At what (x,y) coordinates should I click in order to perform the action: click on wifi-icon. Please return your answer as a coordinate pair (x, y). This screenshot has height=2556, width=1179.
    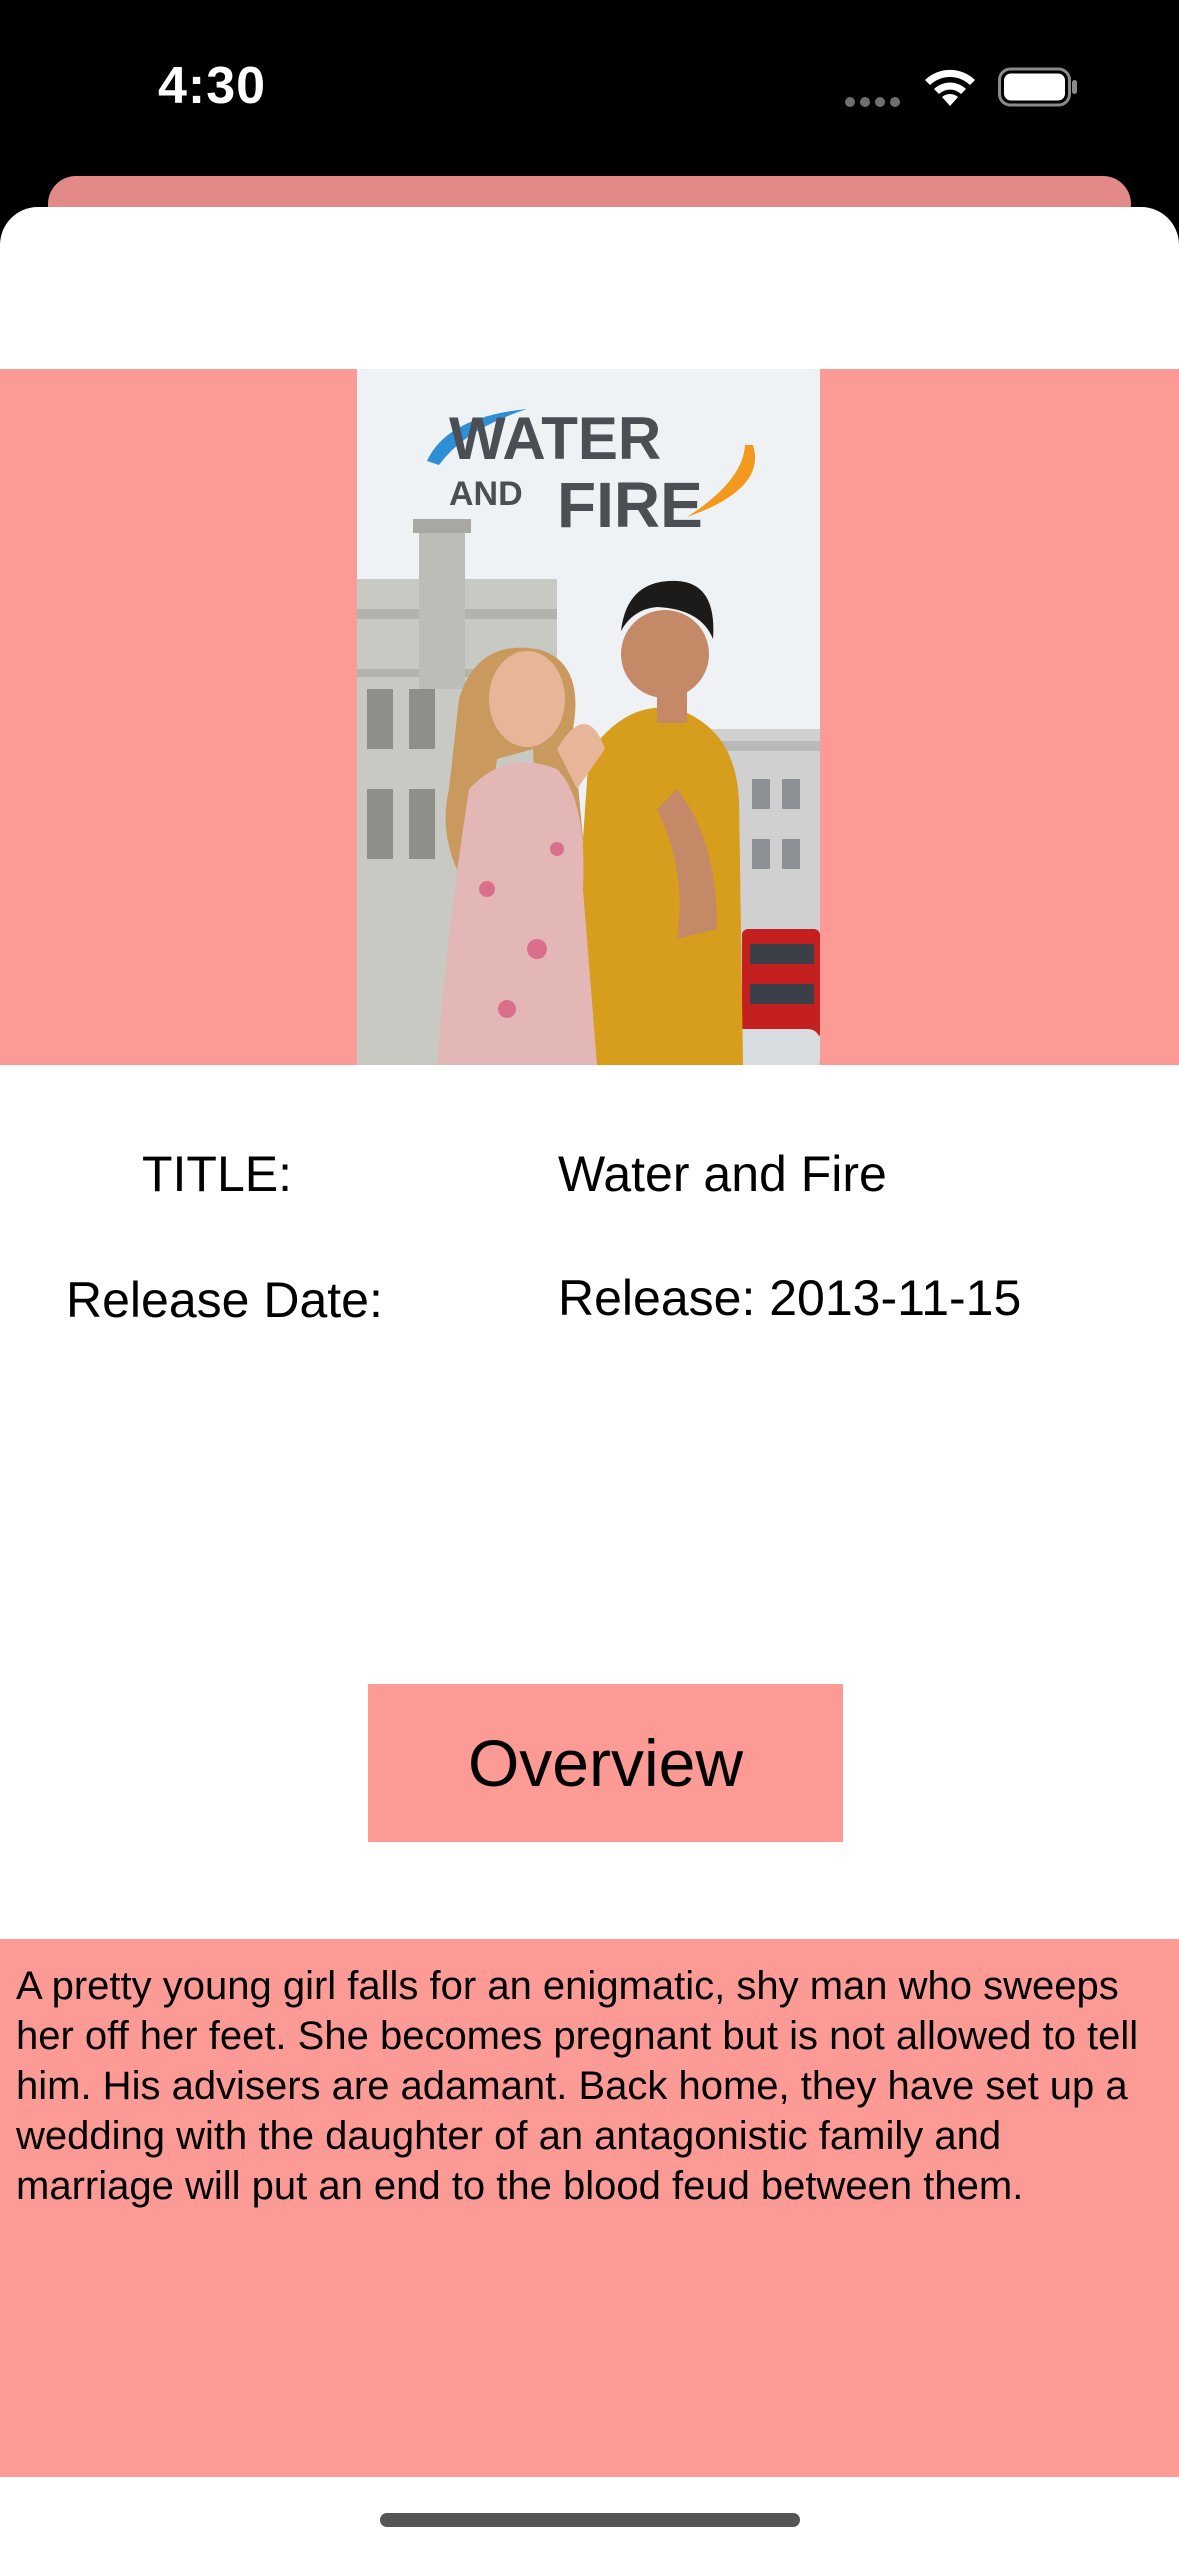
    Looking at the image, I should click on (950, 87).